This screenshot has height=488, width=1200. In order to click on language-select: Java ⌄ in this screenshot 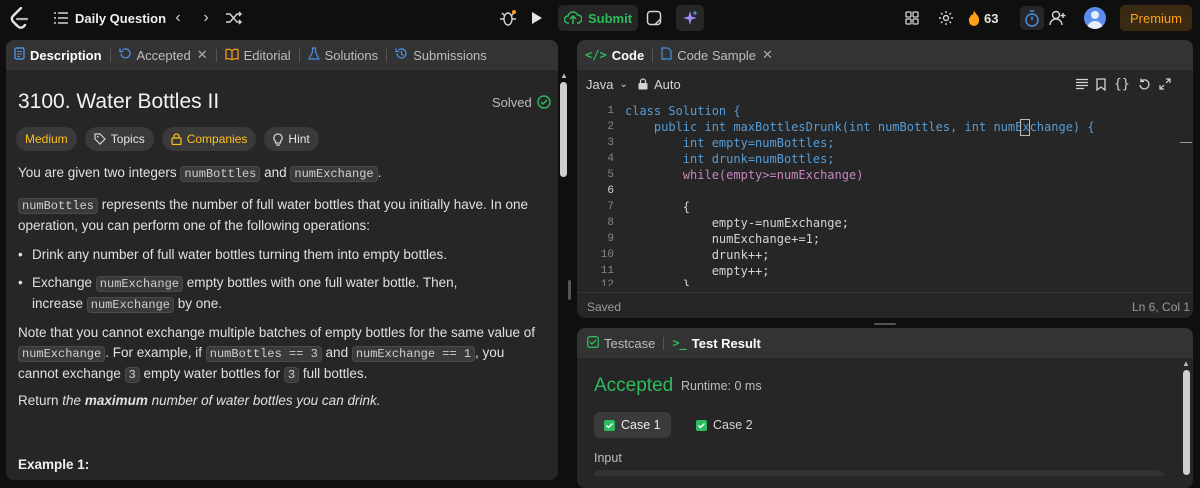, I will do `click(607, 84)`.